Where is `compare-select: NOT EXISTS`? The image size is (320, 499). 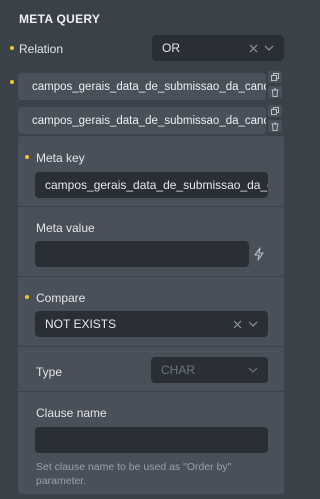 compare-select: NOT EXISTS is located at coordinates (151, 324).